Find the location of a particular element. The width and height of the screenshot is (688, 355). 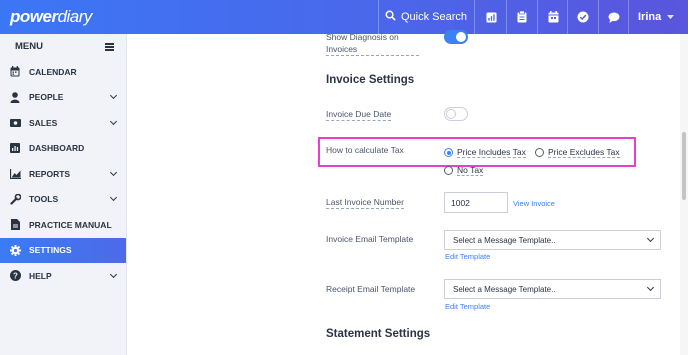

sidebar-item-sales: SALES is located at coordinates (63, 123).